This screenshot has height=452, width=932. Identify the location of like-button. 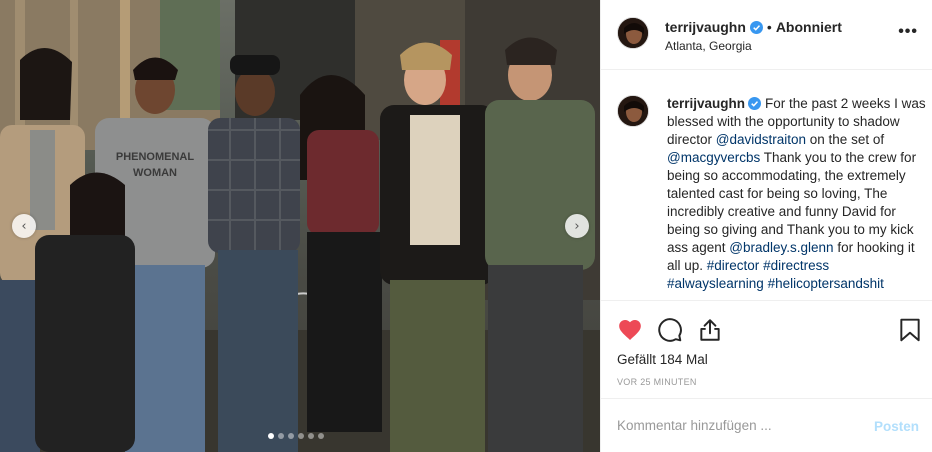
(630, 330).